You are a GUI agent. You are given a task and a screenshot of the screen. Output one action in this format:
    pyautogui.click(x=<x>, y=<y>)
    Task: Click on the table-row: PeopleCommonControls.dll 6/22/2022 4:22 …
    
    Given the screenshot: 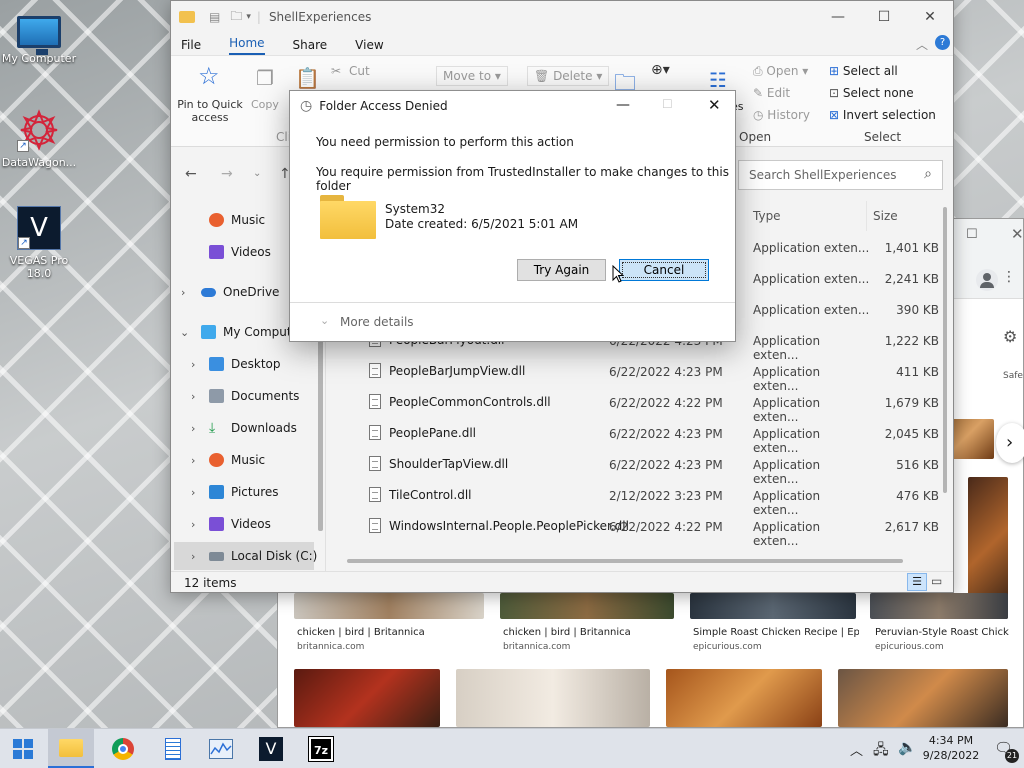 What is the action you would take?
    pyautogui.click(x=555, y=405)
    